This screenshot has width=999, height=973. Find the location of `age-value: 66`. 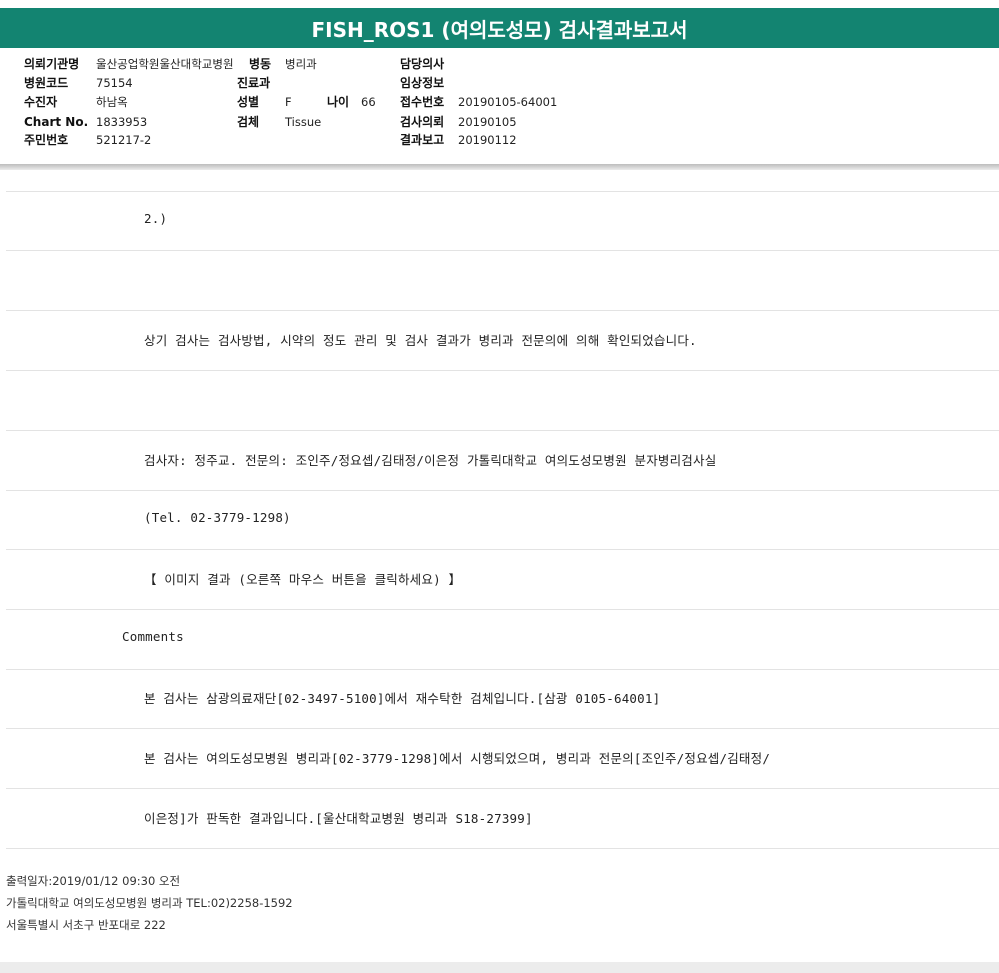

age-value: 66 is located at coordinates (368, 102).